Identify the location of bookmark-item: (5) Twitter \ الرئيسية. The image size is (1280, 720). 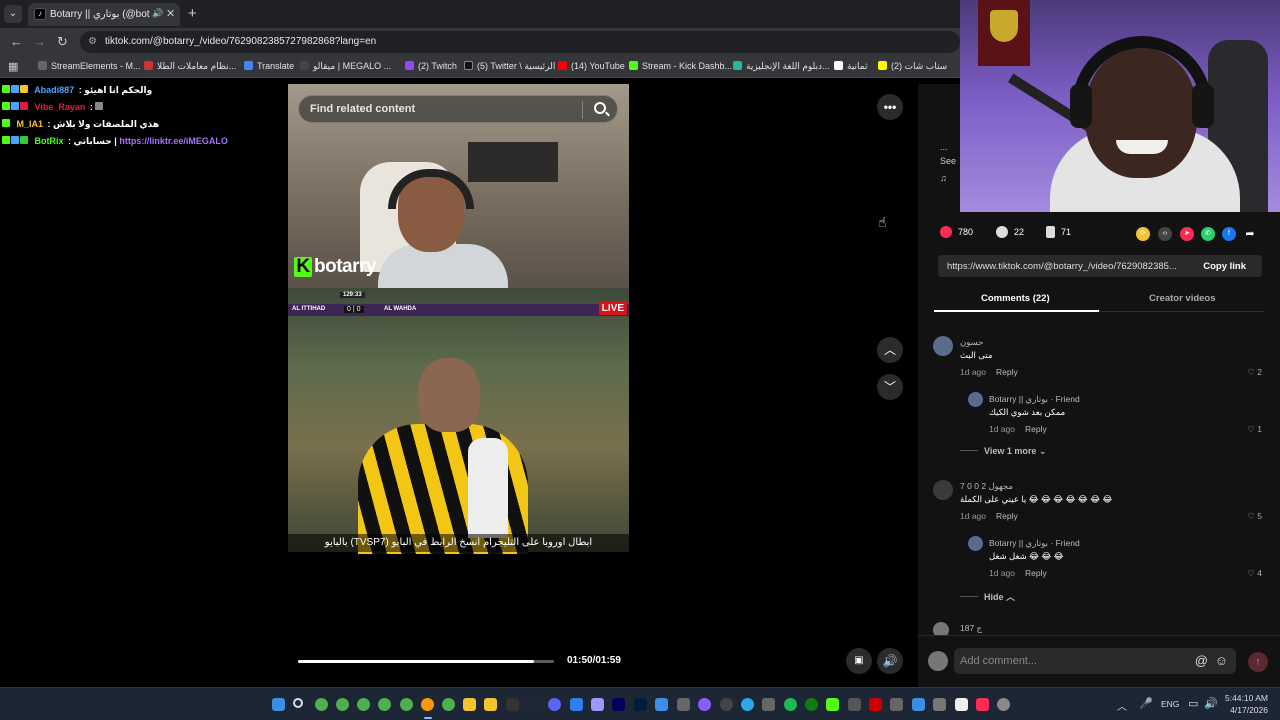
(509, 66).